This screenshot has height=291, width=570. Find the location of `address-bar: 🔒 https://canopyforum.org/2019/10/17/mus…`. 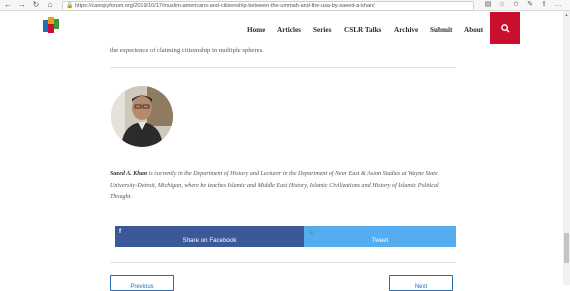

address-bar: 🔒 https://canopyforum.org/2019/10/17/mus… is located at coordinates (268, 6).